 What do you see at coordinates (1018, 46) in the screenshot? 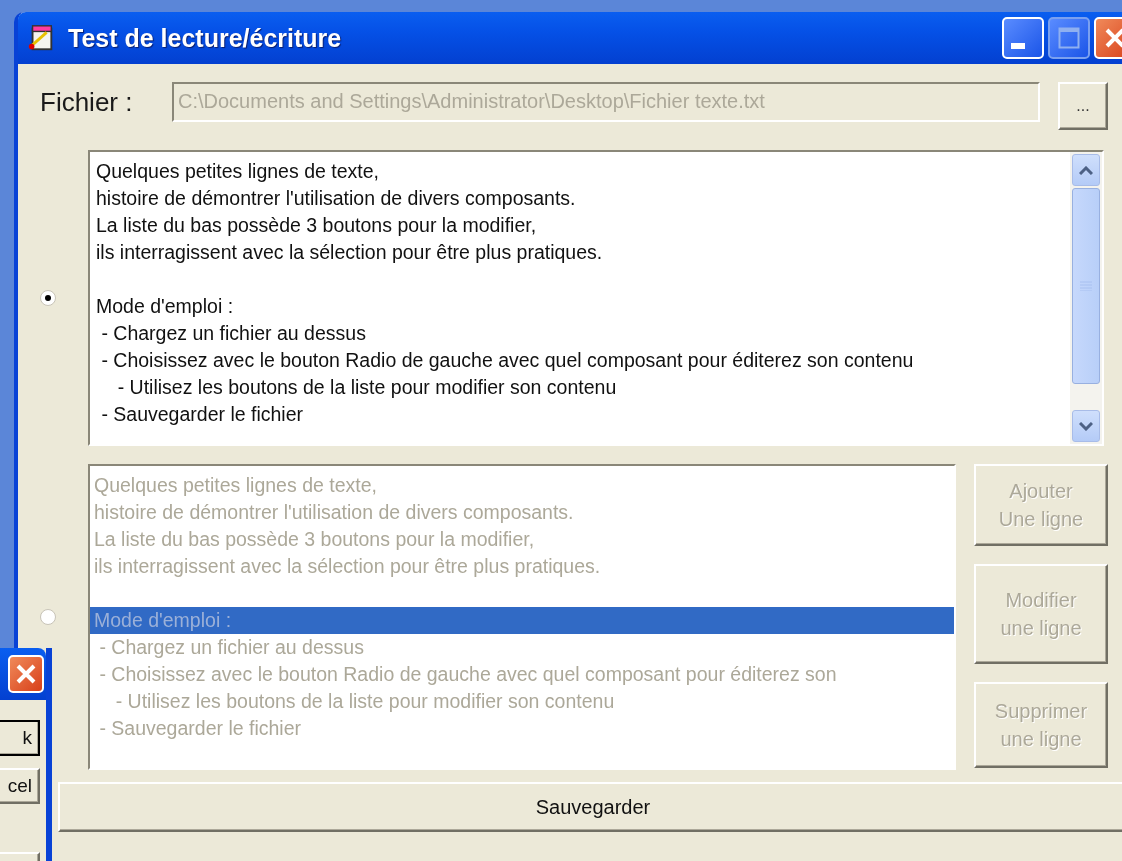
I see `minimize-icon` at bounding box center [1018, 46].